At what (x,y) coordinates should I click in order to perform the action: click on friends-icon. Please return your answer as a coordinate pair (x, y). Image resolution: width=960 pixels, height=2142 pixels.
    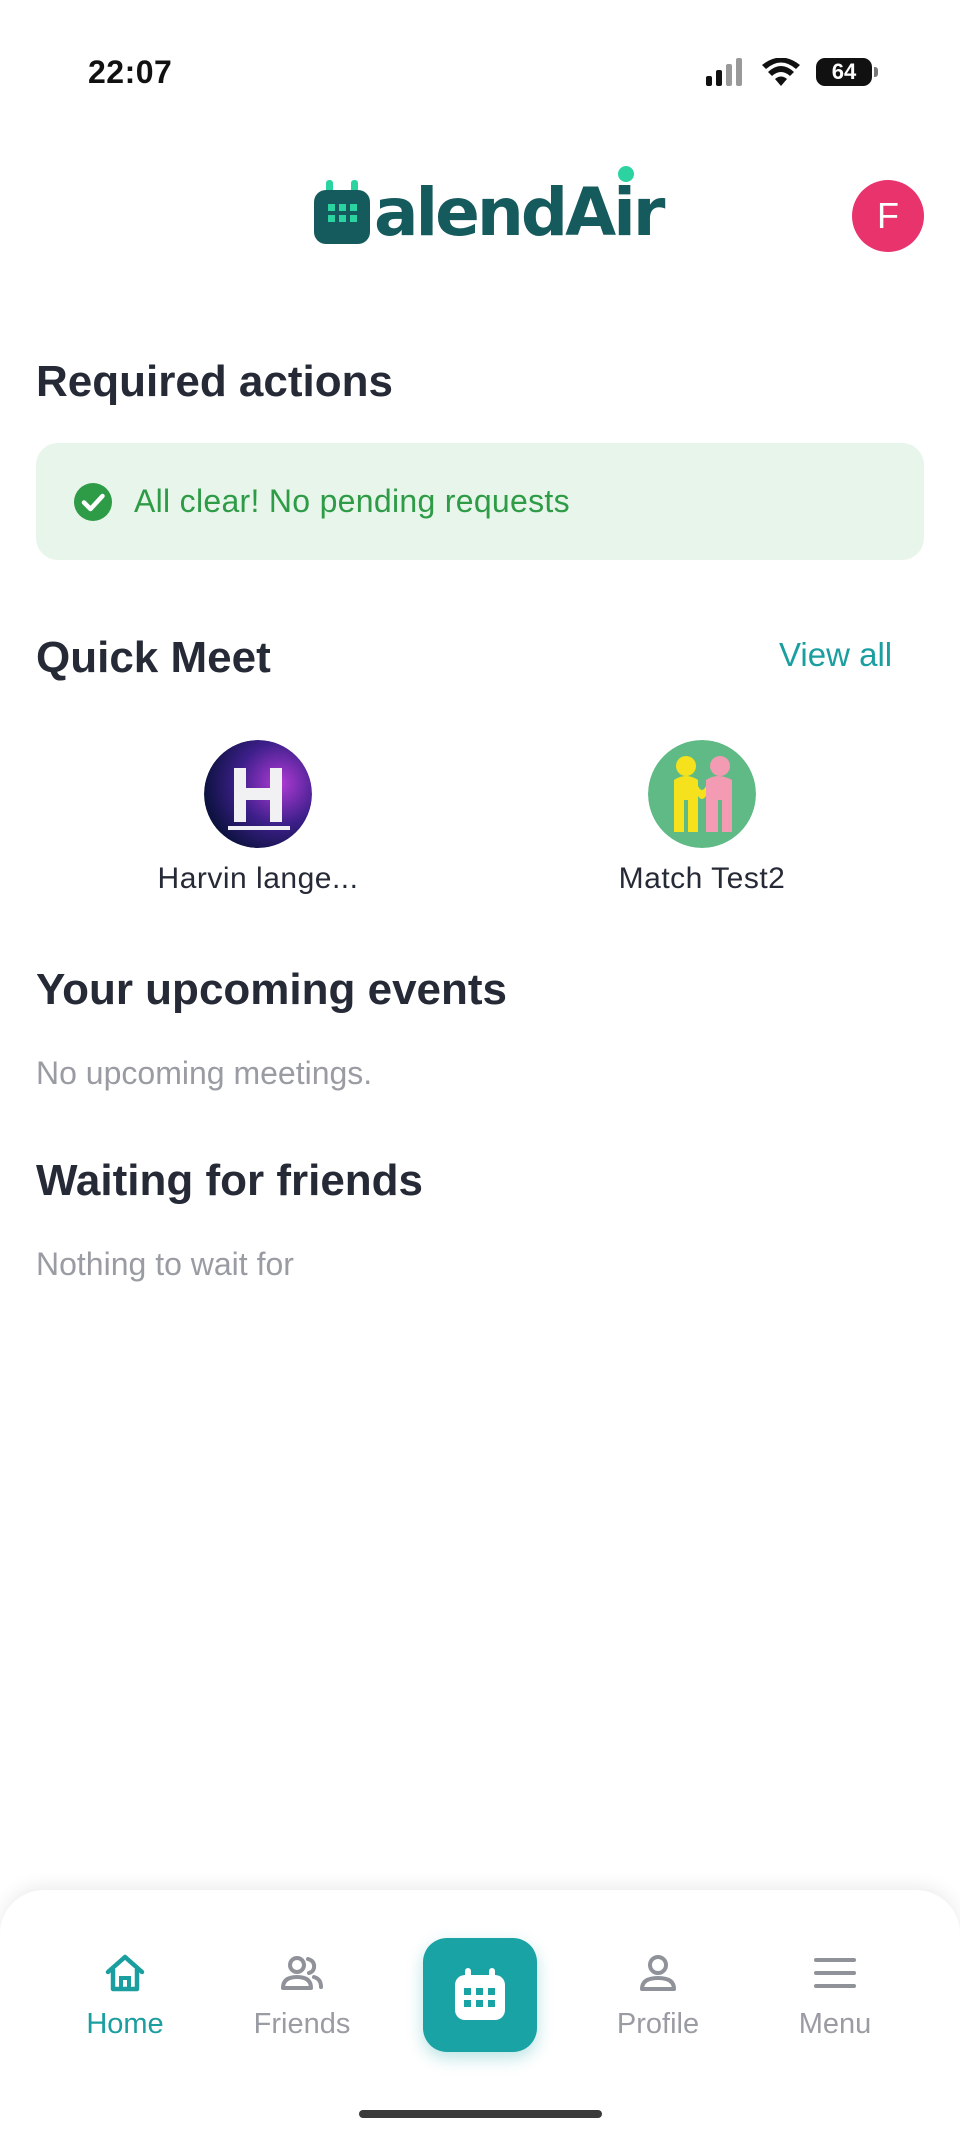
    Looking at the image, I should click on (302, 1973).